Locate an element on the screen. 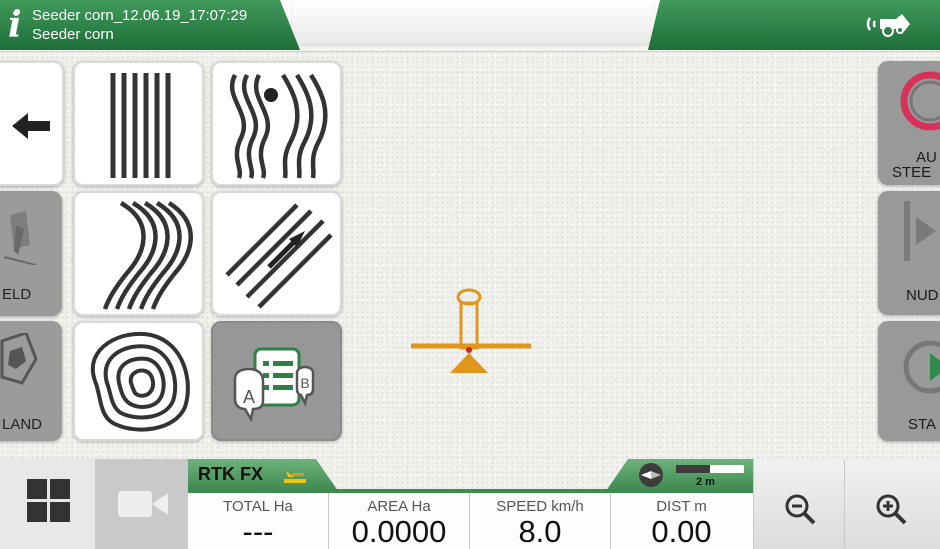 Image resolution: width=940 pixels, height=549 pixels. ab-lines-manager-icon: A B is located at coordinates (274, 385).